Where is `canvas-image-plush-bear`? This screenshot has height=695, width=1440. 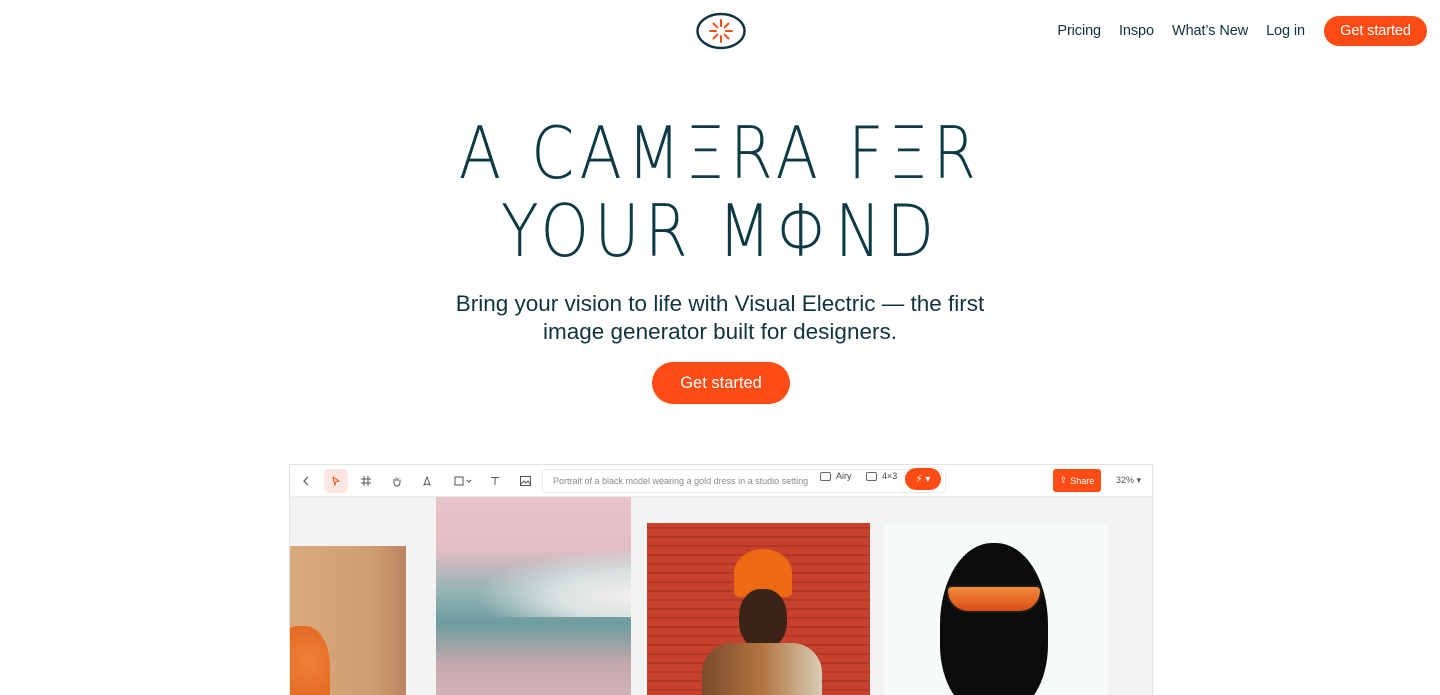
canvas-image-plush-bear is located at coordinates (348, 620).